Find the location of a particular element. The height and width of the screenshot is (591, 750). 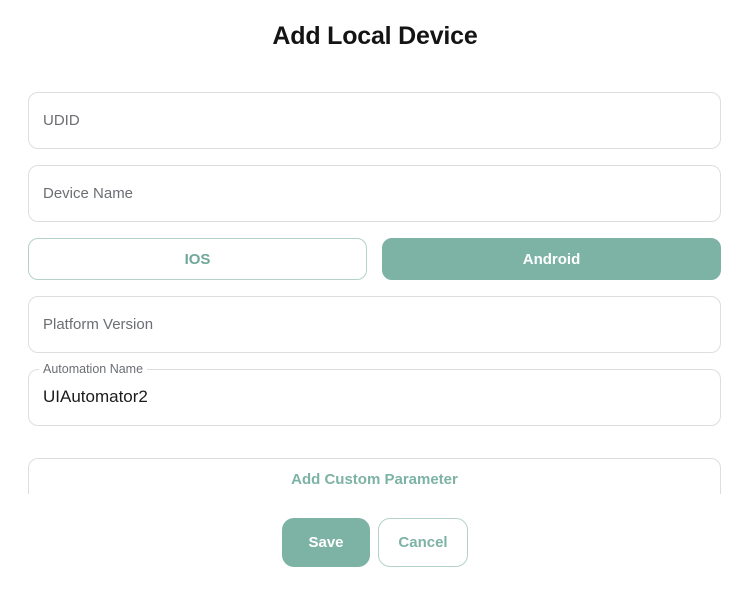

device-name-field: Device Name is located at coordinates (374, 193).